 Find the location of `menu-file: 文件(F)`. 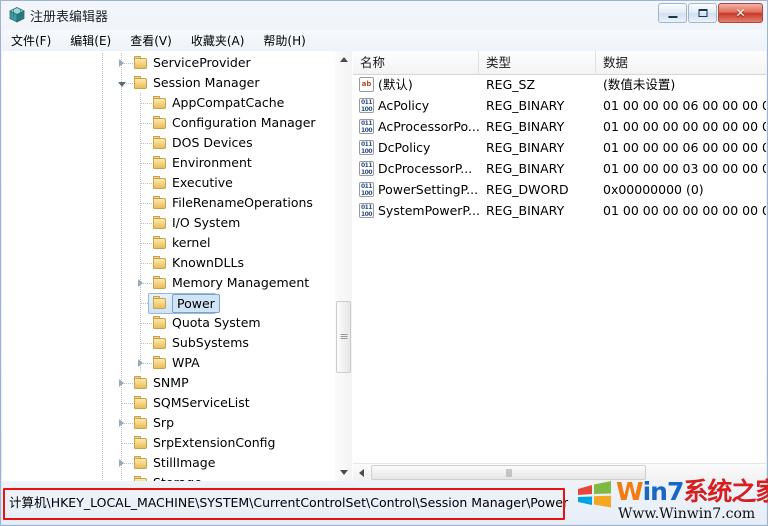

menu-file: 文件(F) is located at coordinates (35, 40).